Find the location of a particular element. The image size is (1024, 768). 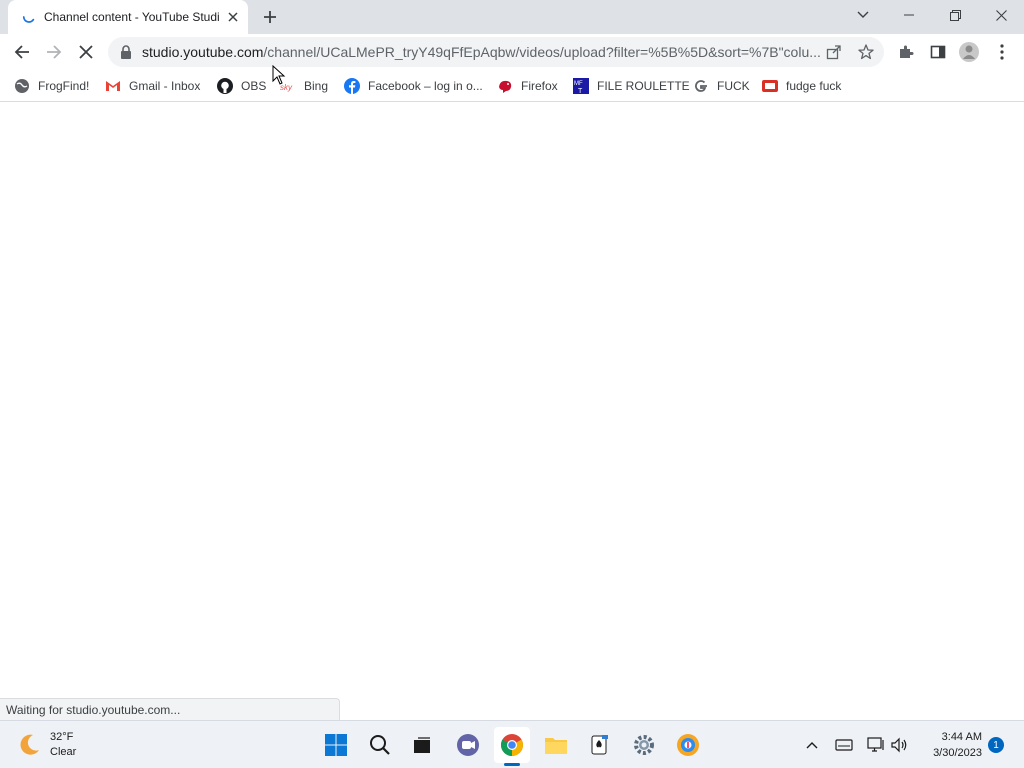

bookmark-star-button is located at coordinates (866, 52).